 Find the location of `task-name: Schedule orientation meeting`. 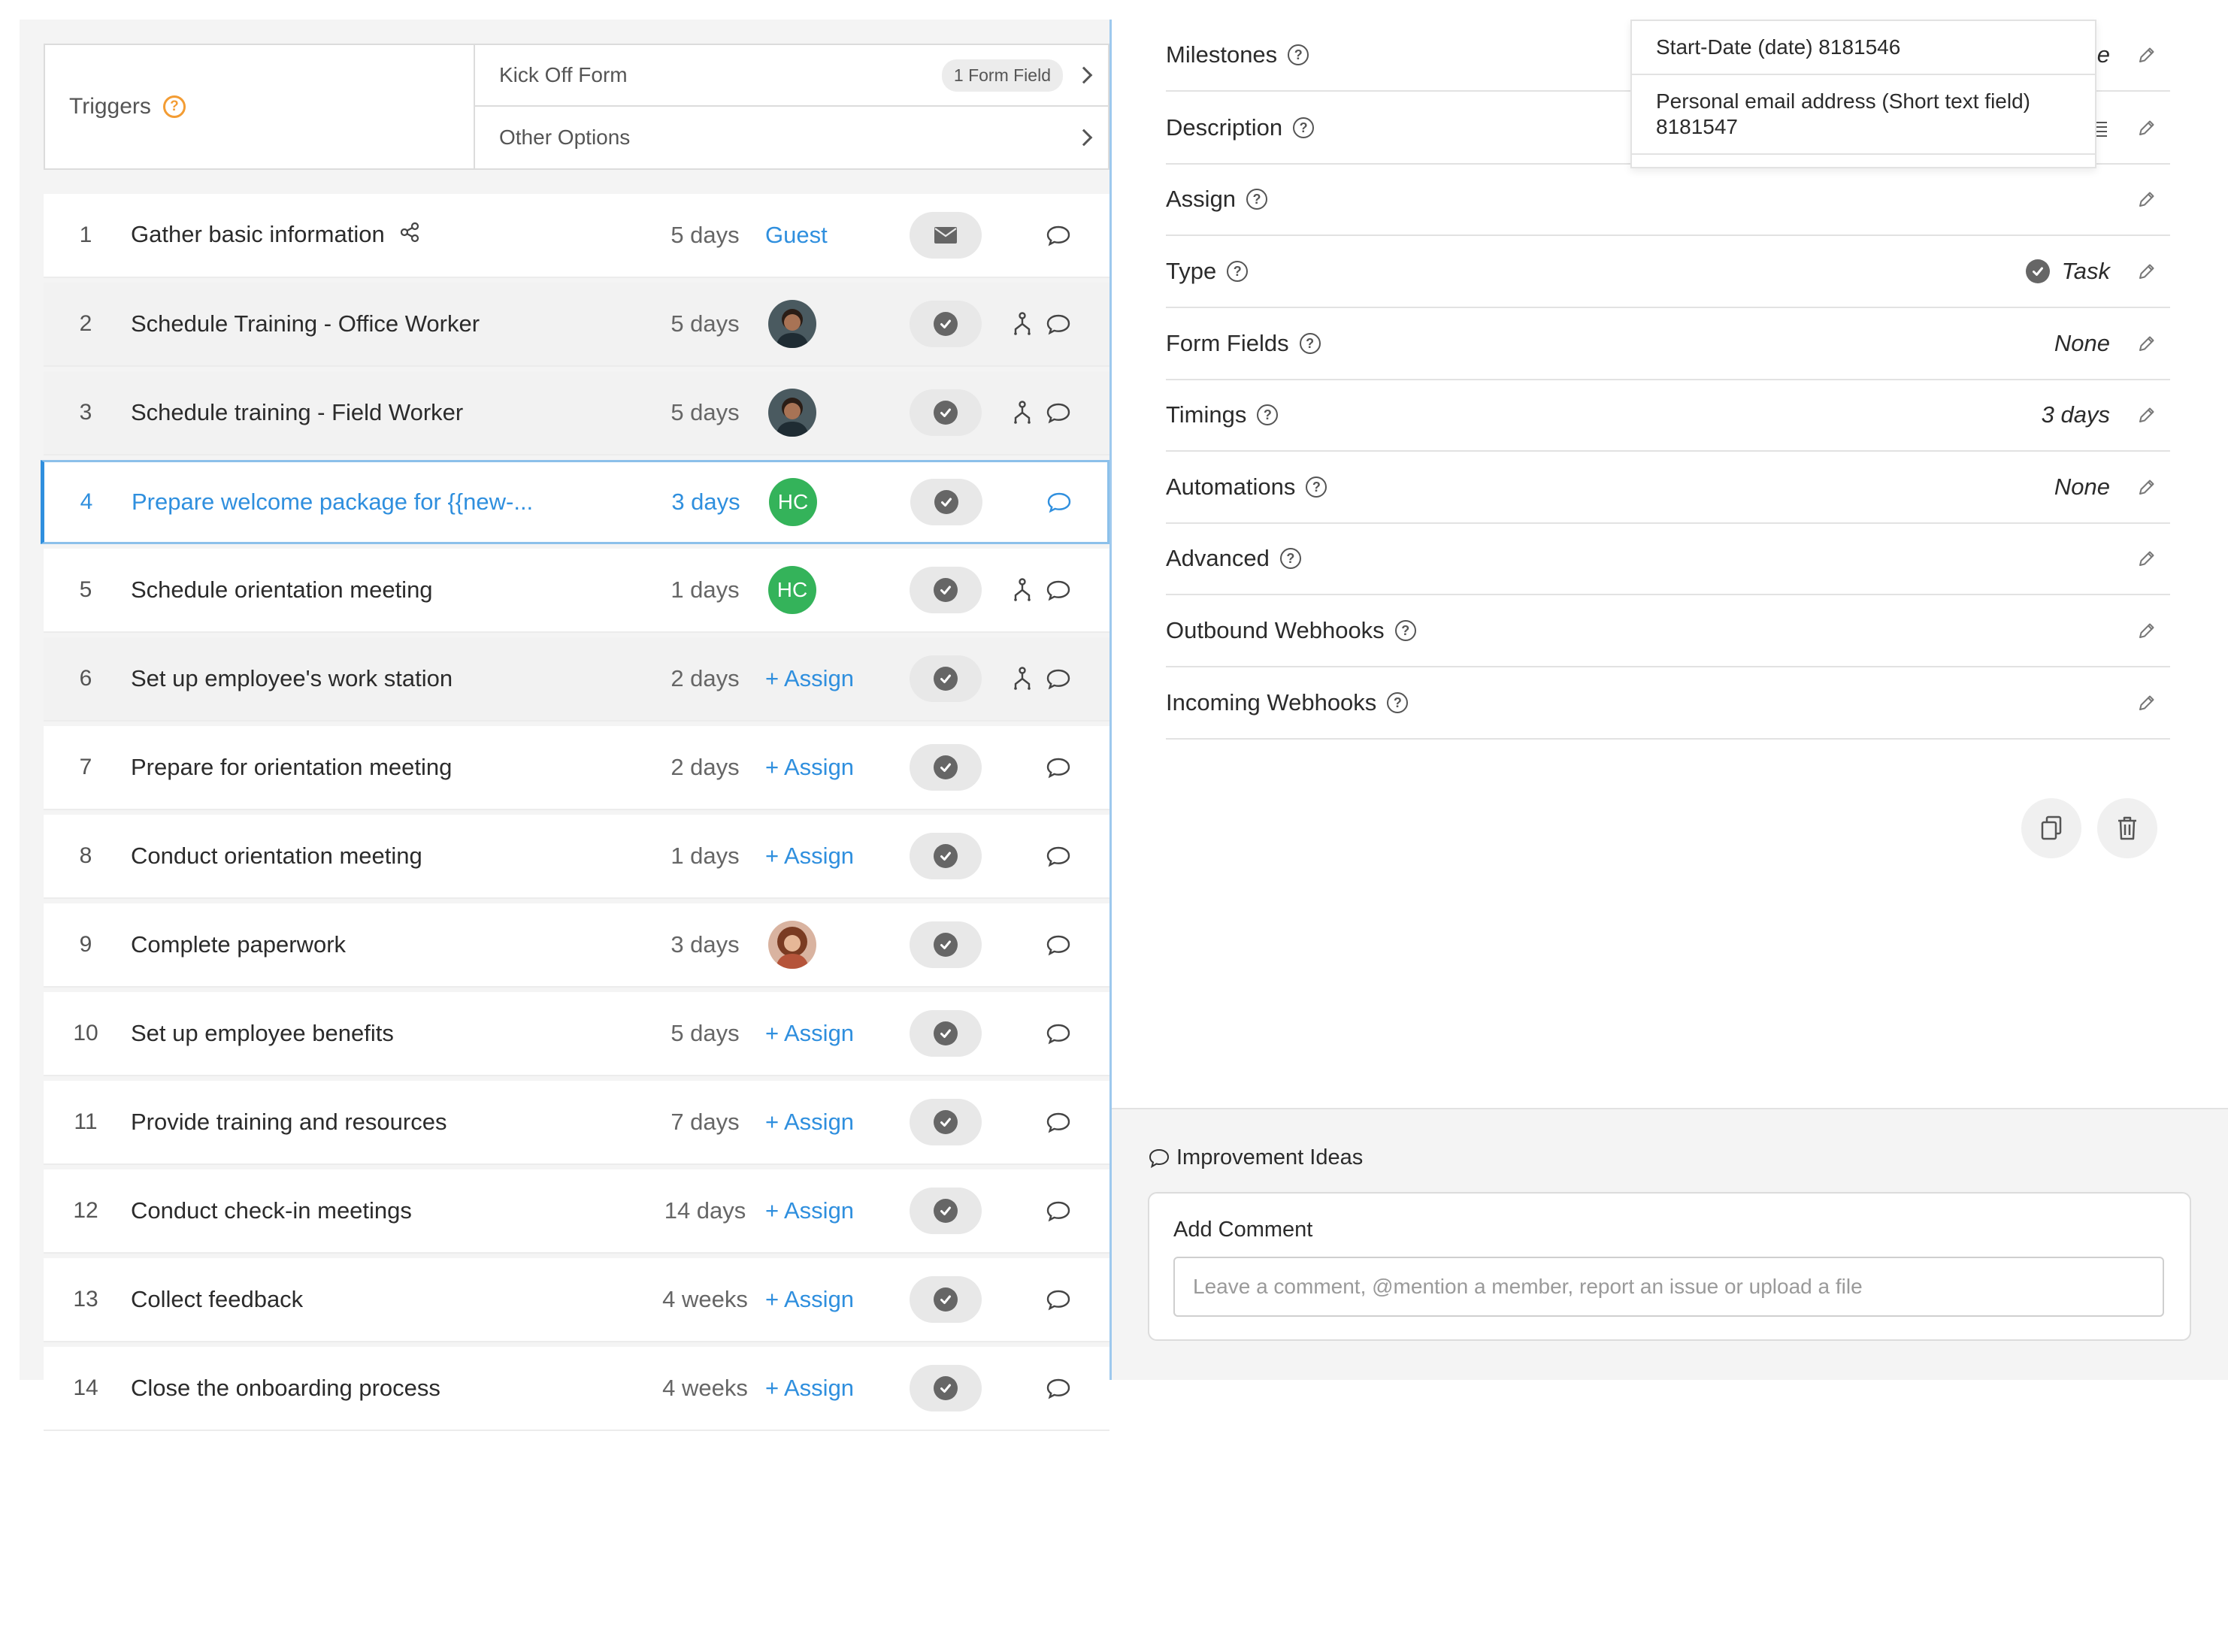

task-name: Schedule orientation meeting is located at coordinates (282, 590).